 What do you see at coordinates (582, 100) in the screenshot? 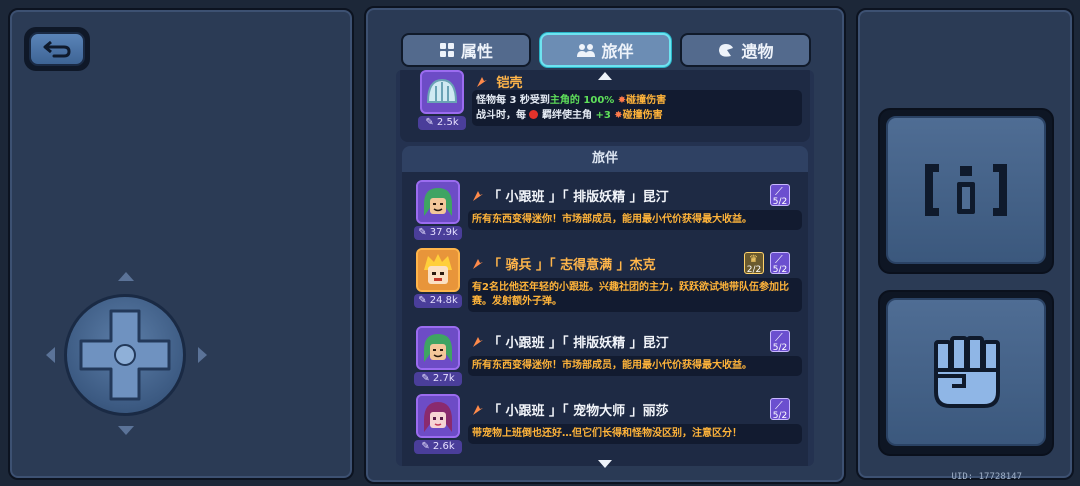
I see `top-desc-line1-highlight: 主角的 100%` at bounding box center [582, 100].